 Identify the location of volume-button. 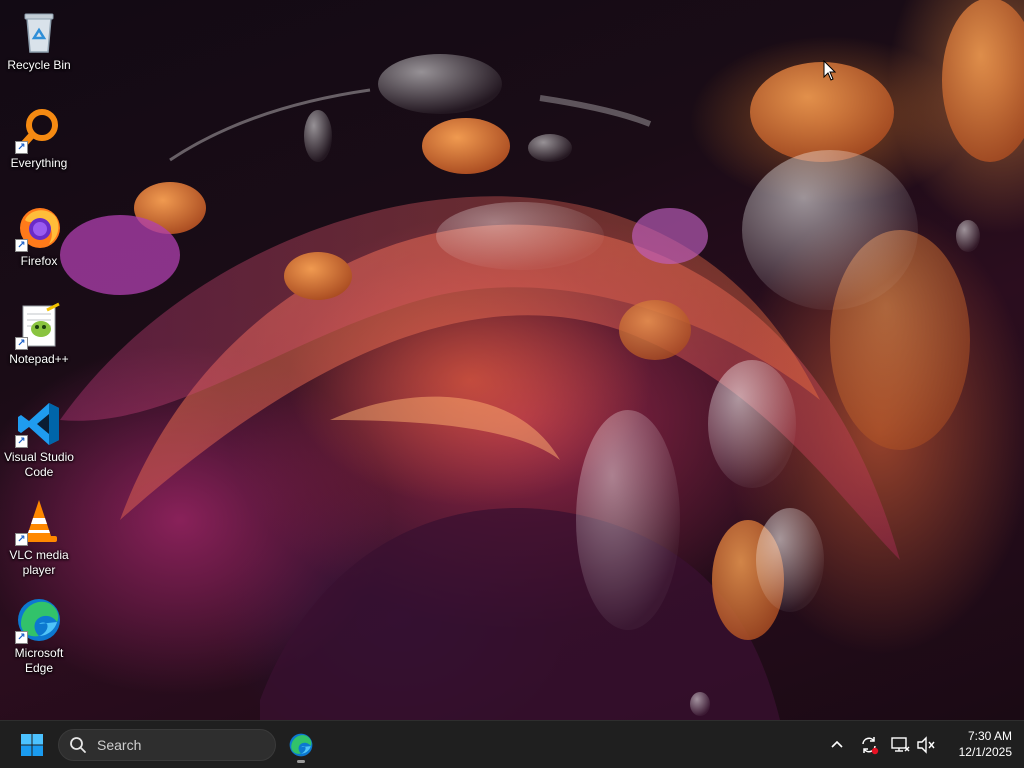
(926, 745).